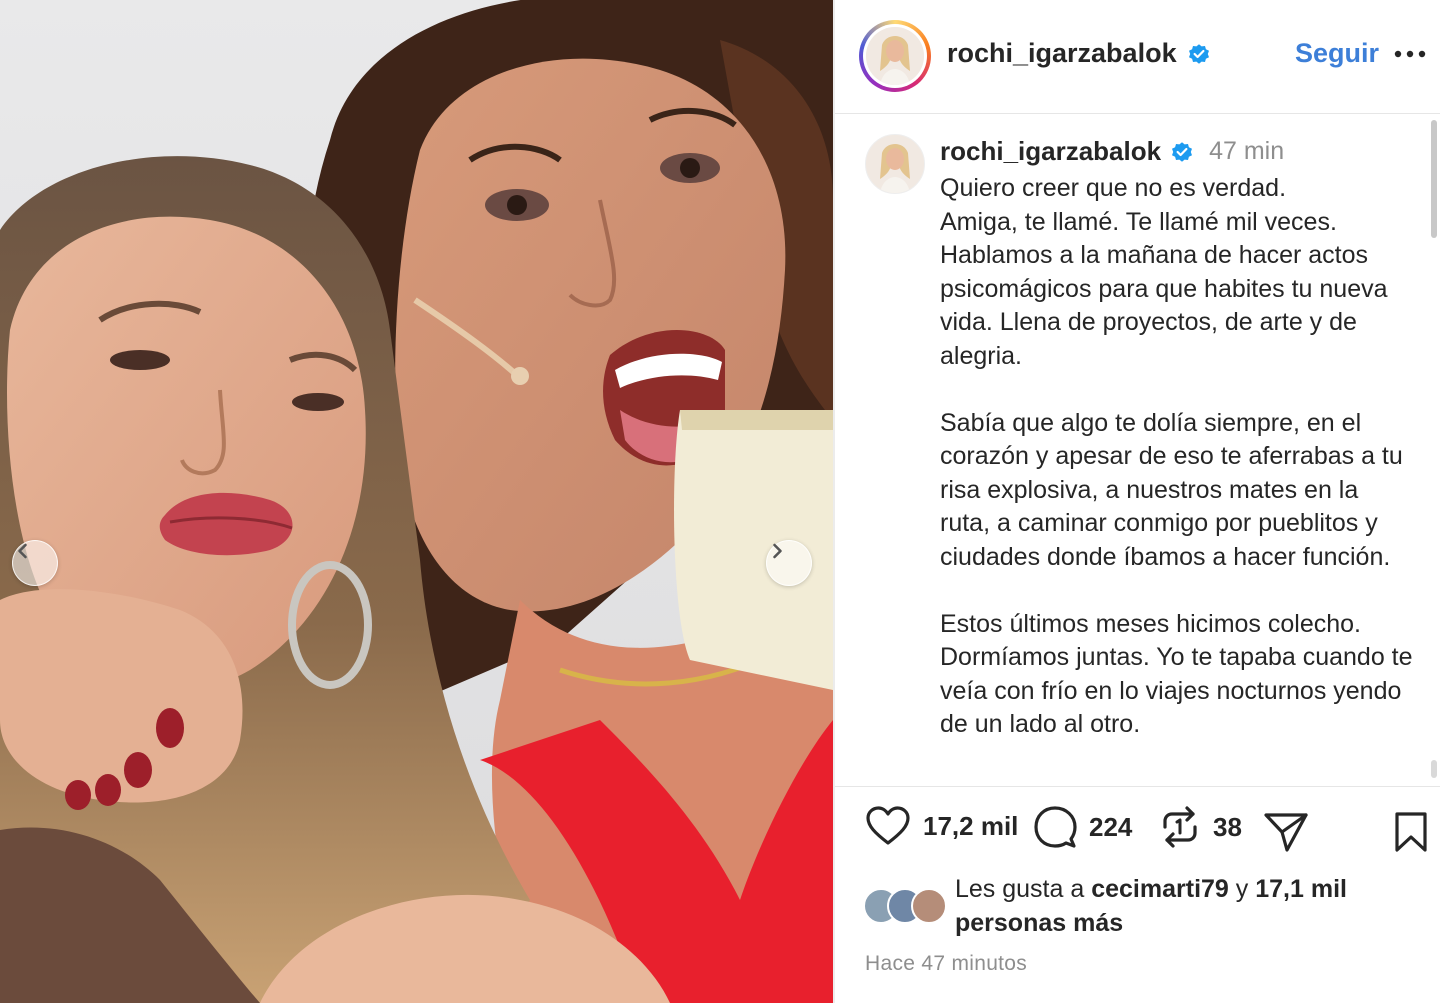  I want to click on likes-prefix: Les gusta a, so click(1023, 889).